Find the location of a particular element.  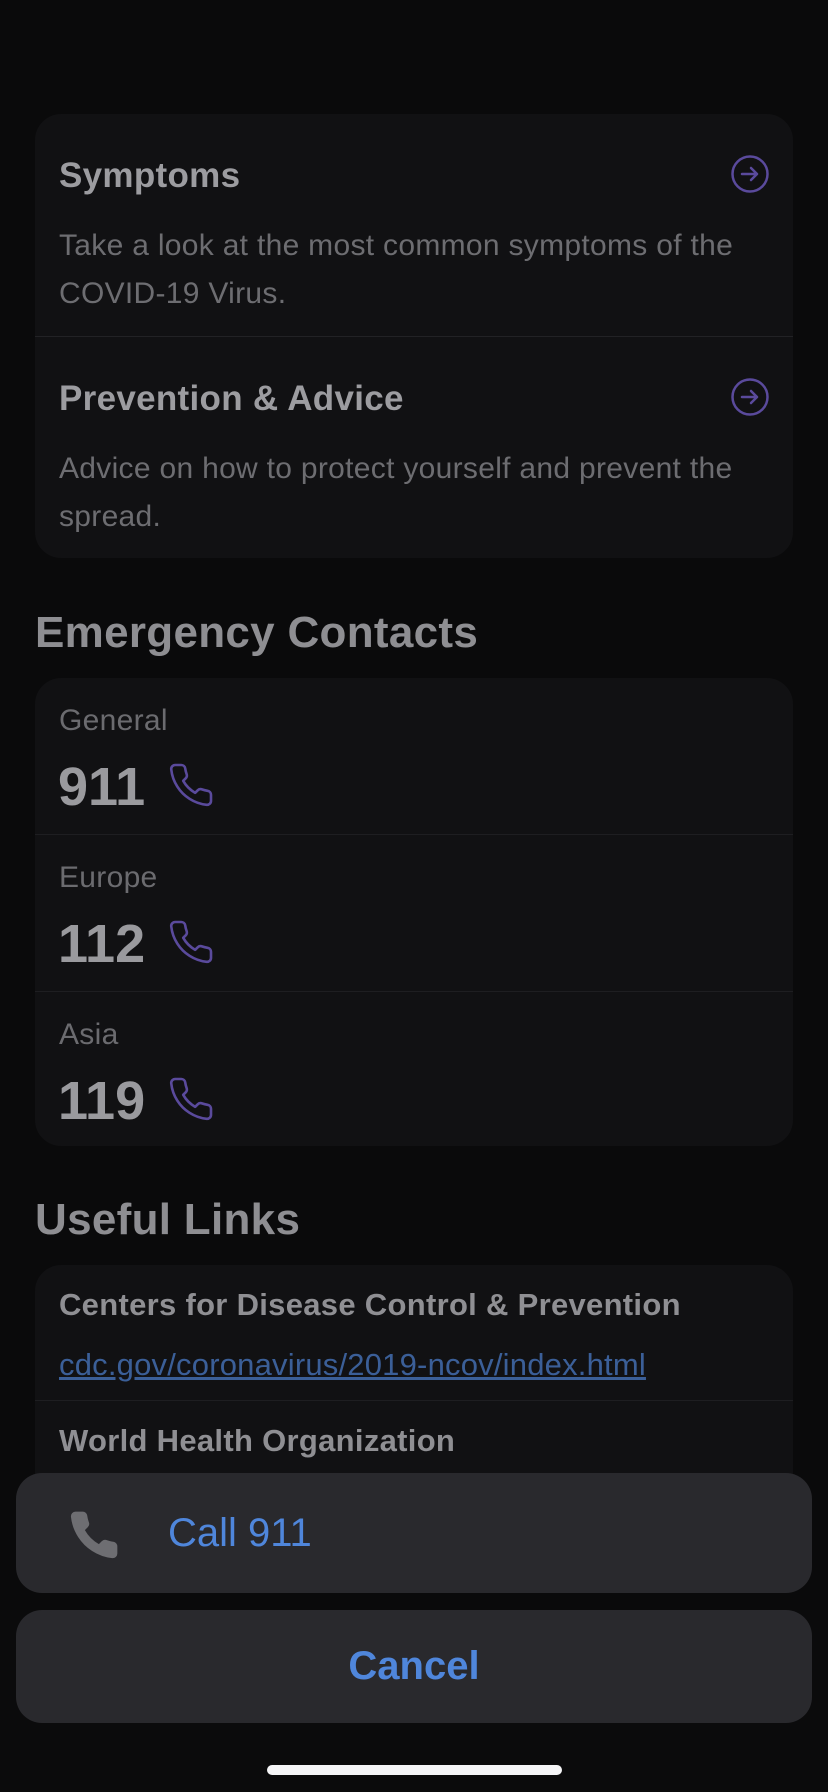

link-name: Centers for Disease Control & Prevention is located at coordinates (370, 1304).